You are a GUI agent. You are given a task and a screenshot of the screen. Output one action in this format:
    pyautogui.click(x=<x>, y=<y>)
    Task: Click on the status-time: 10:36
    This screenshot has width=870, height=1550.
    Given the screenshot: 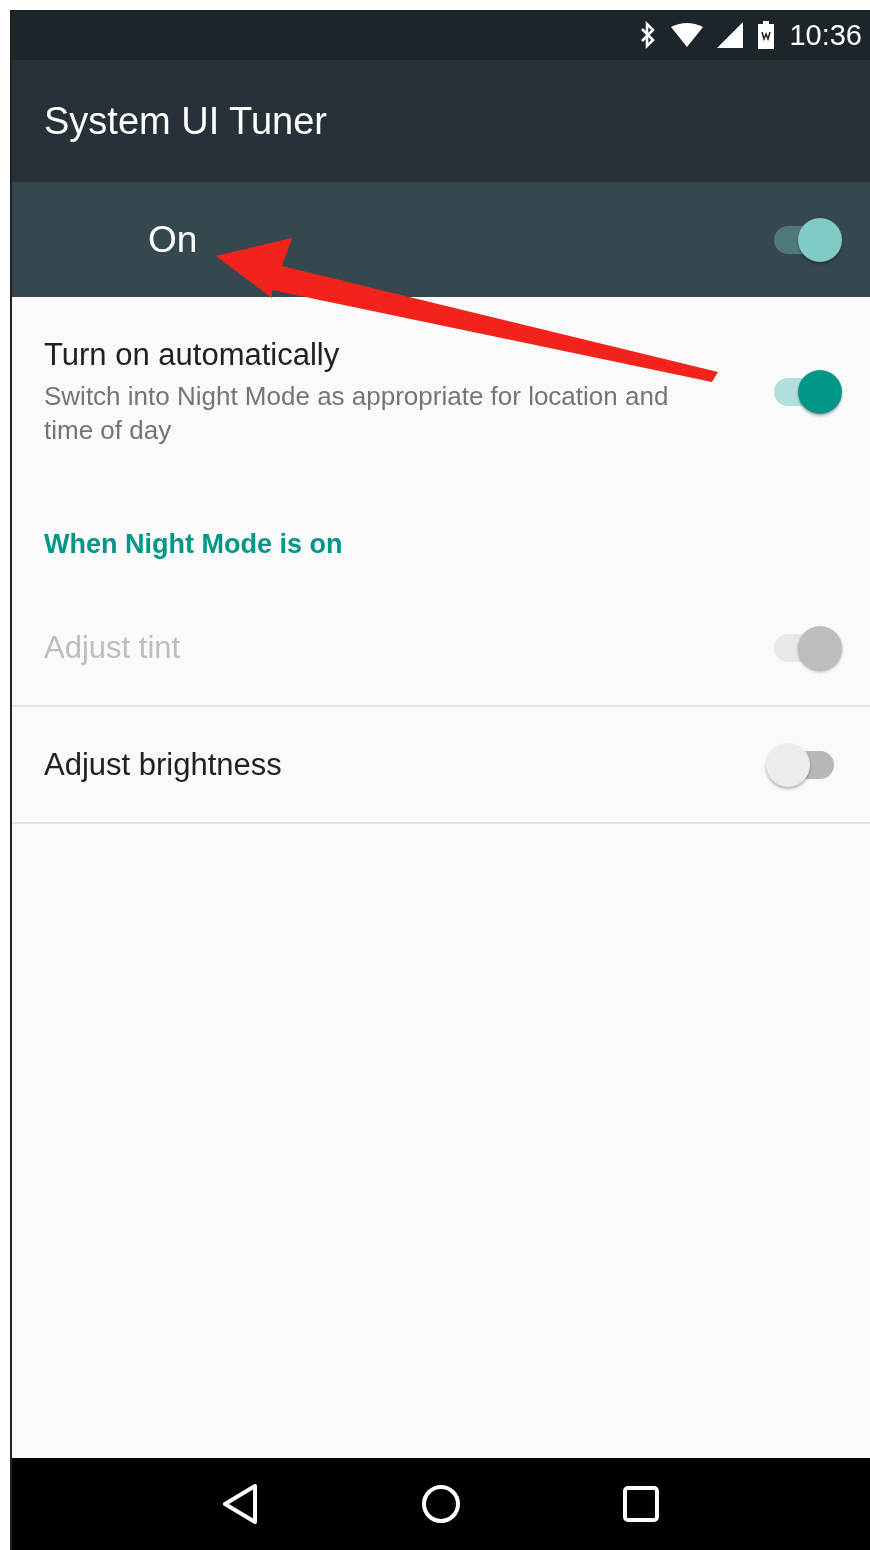 What is the action you would take?
    pyautogui.click(x=825, y=35)
    